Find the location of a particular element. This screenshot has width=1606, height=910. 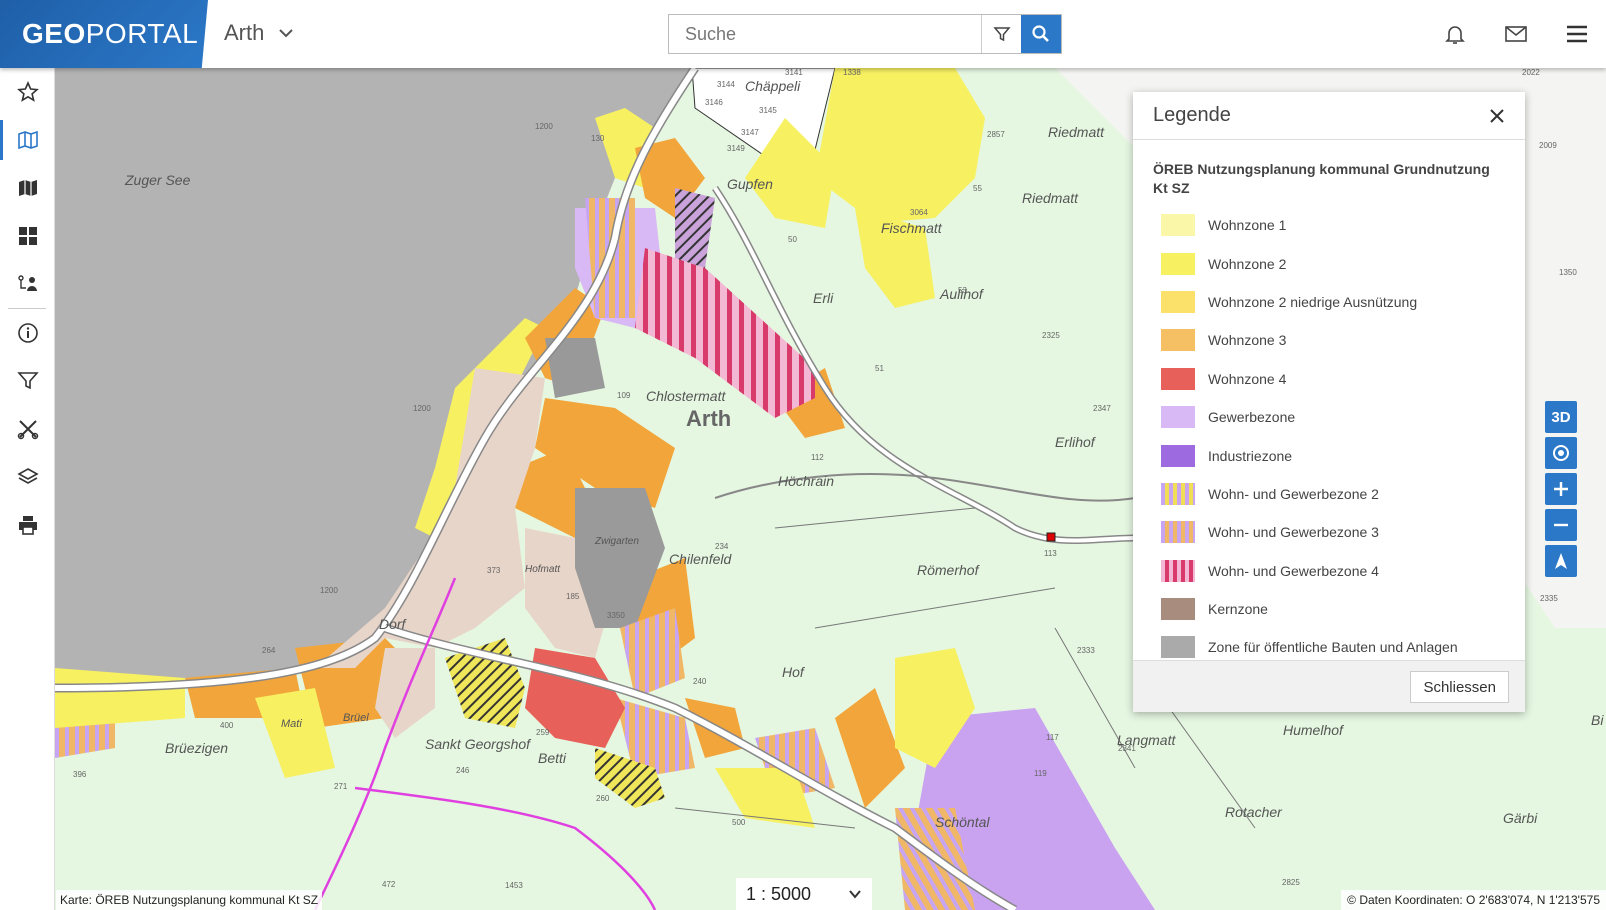

search-icon is located at coordinates (1040, 33).